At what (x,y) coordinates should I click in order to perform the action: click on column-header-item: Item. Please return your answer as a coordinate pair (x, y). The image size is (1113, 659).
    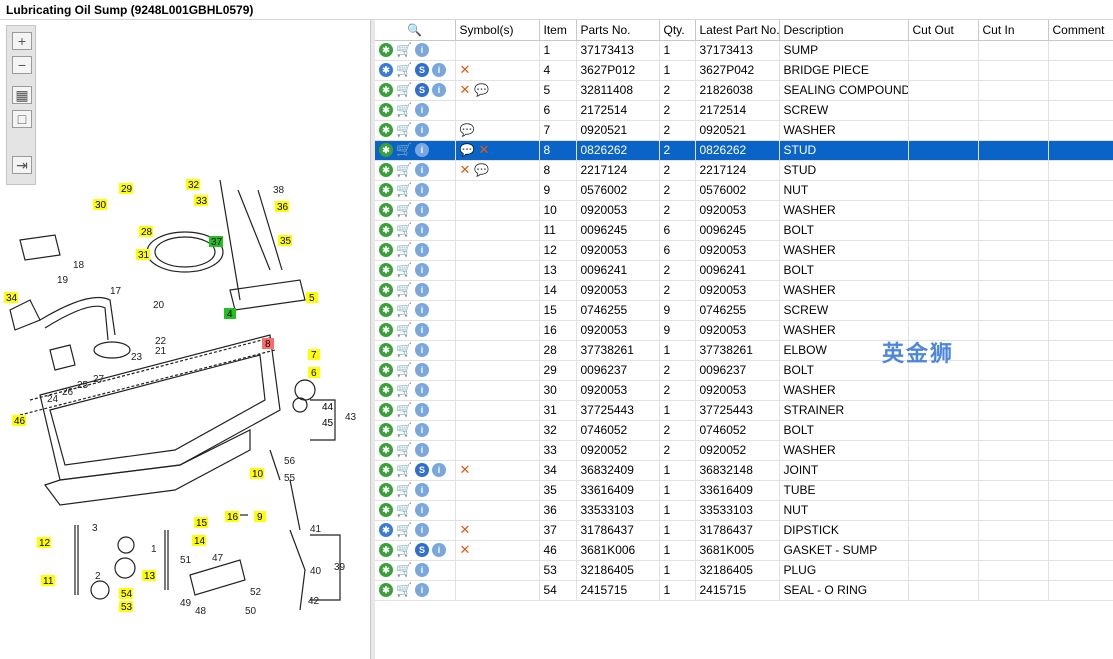
    Looking at the image, I should click on (558, 30).